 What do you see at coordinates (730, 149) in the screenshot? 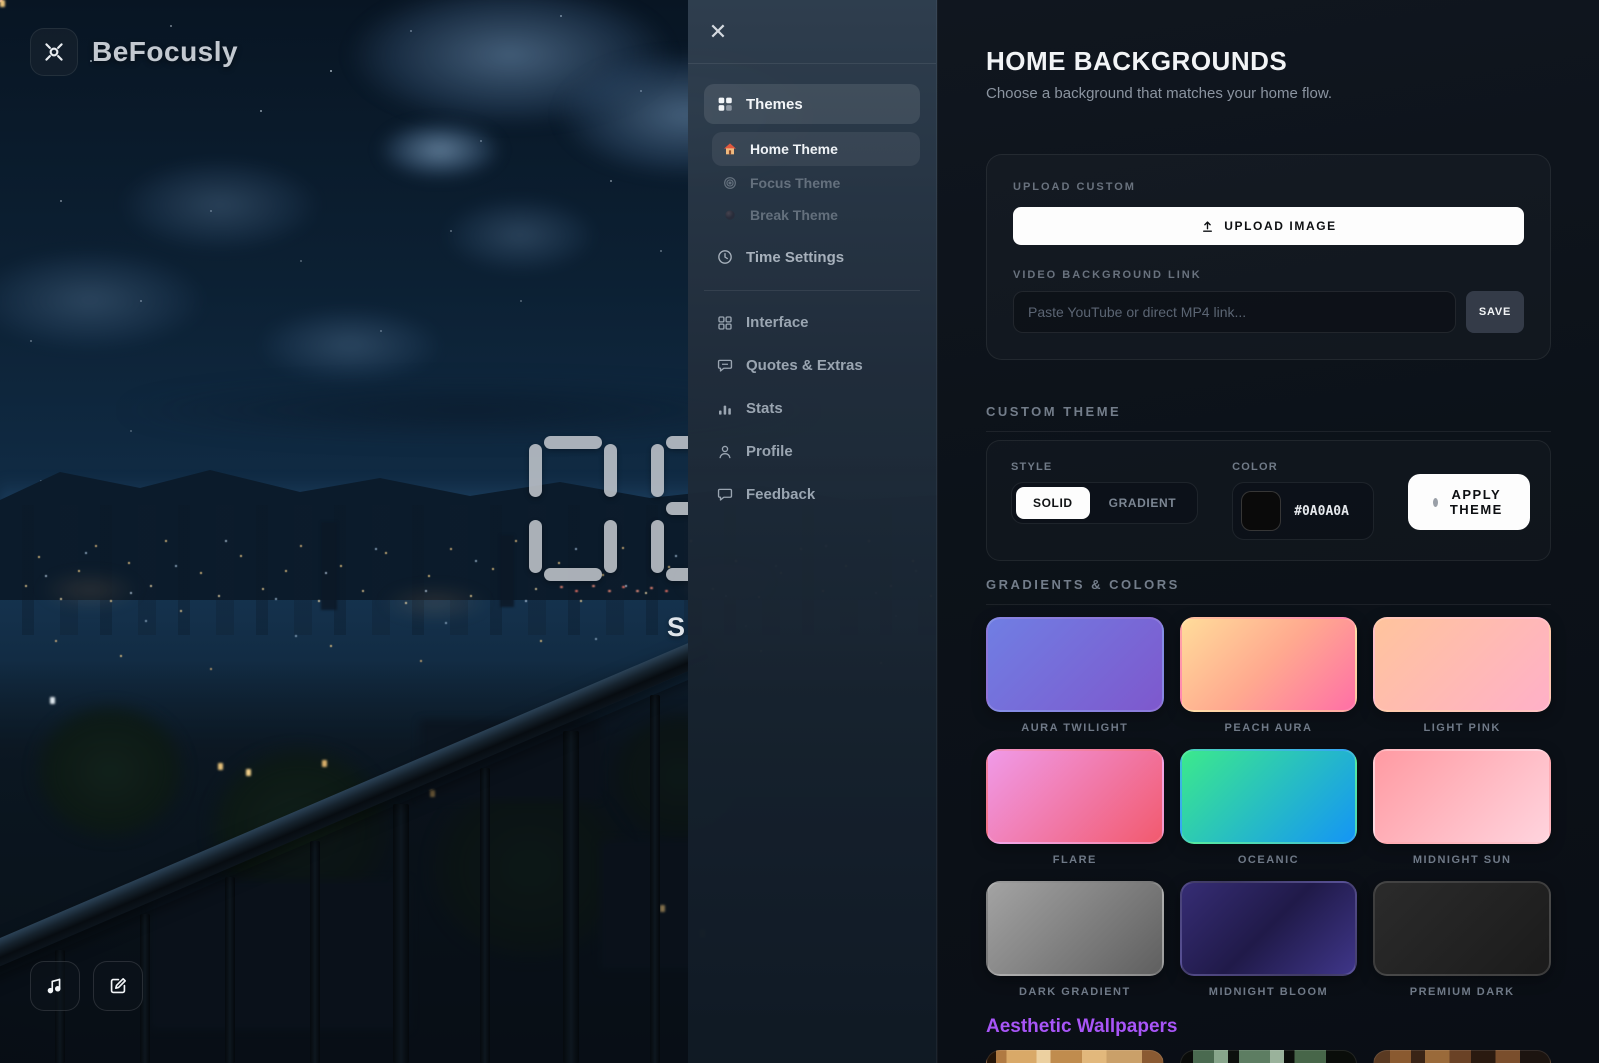
I see `home-icon` at bounding box center [730, 149].